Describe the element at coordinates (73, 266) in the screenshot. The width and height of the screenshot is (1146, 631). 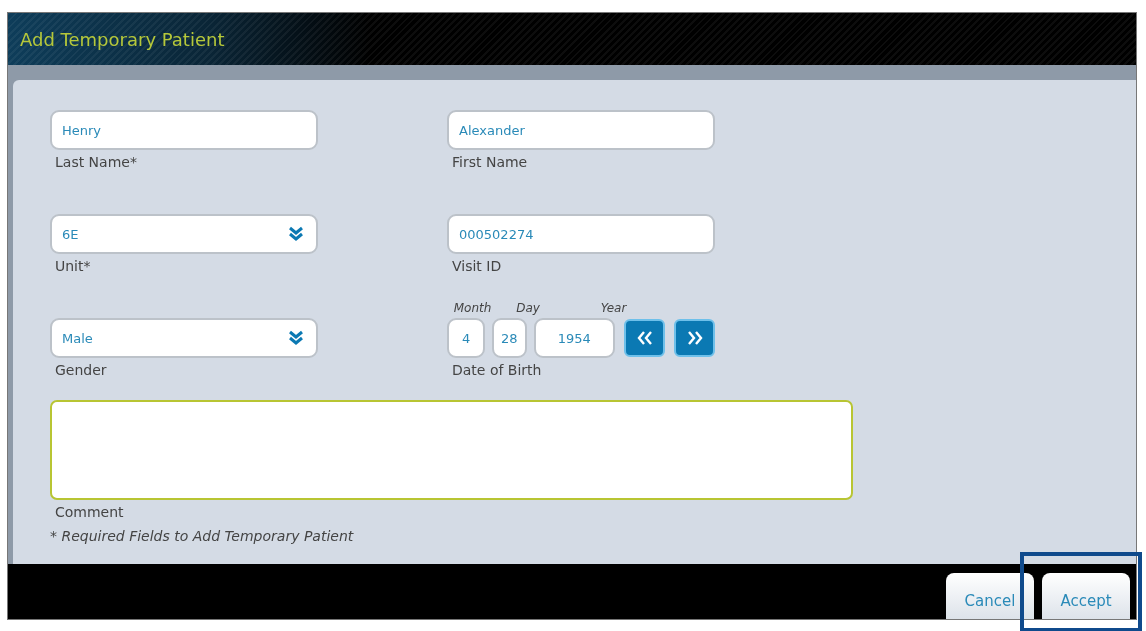
I see `field-label: Unit*` at that location.